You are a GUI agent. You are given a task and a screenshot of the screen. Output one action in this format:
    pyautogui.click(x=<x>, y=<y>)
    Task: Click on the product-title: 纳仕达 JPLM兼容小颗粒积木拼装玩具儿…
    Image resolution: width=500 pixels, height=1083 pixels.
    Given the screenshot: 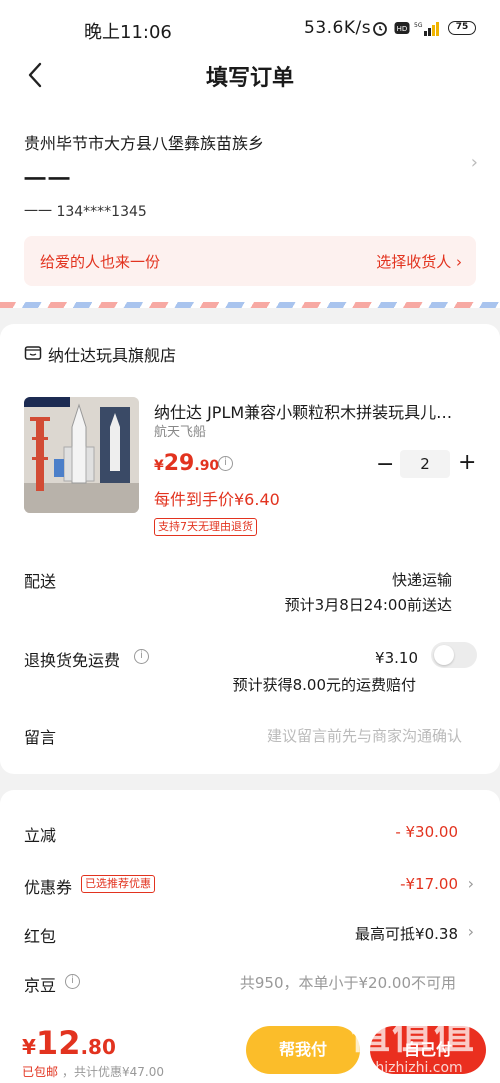 What is the action you would take?
    pyautogui.click(x=313, y=411)
    